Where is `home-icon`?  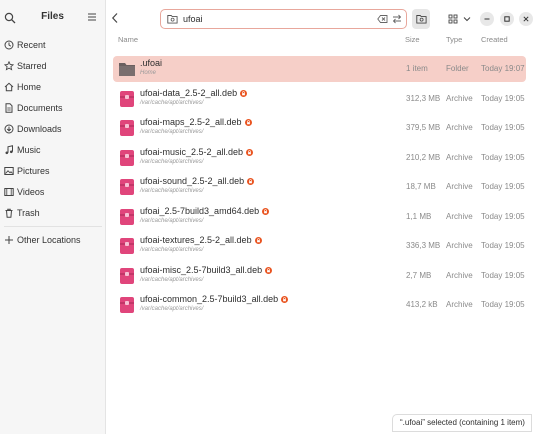 home-icon is located at coordinates (9, 87).